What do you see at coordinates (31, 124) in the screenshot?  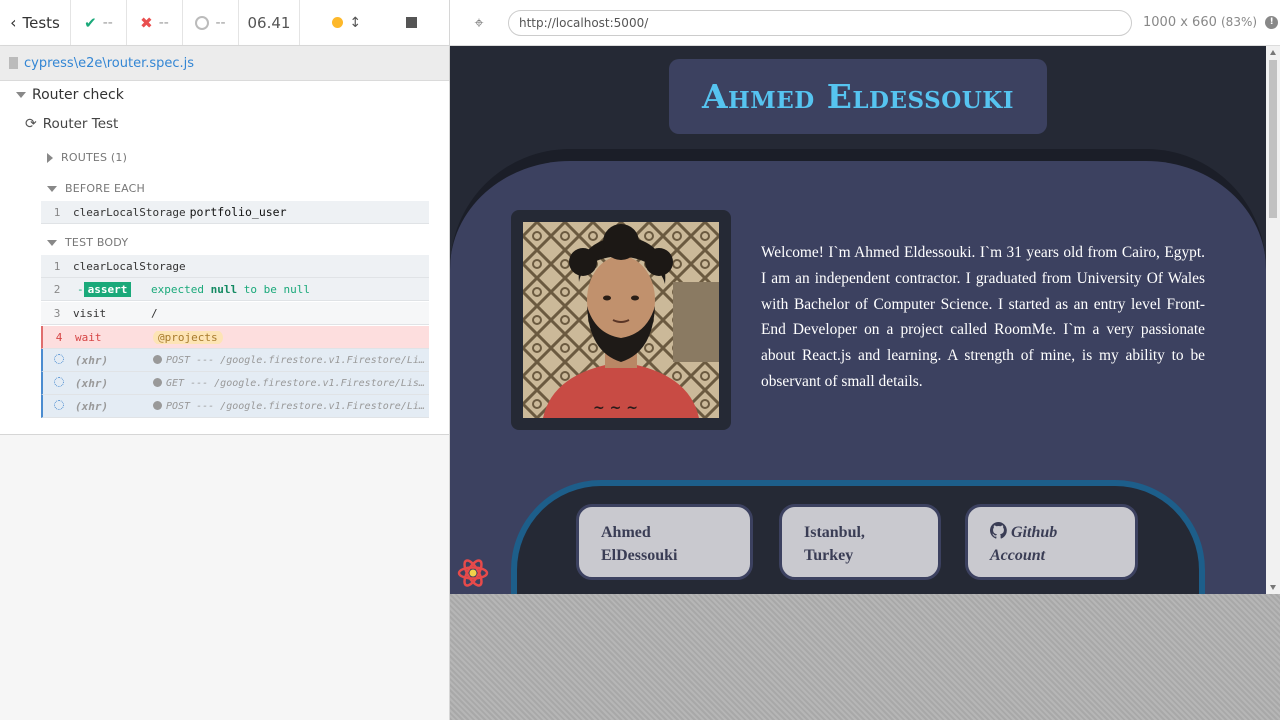 I see `refresh-icon: ⟳` at bounding box center [31, 124].